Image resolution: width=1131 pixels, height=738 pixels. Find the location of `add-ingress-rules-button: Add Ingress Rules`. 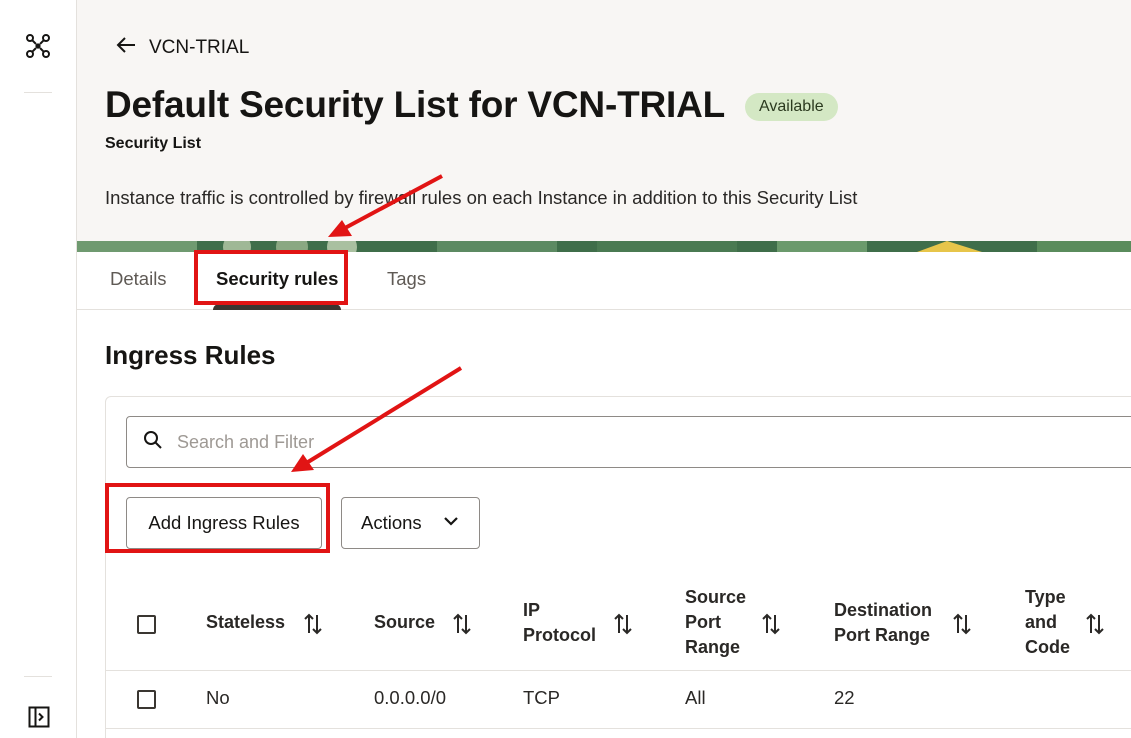

add-ingress-rules-button: Add Ingress Rules is located at coordinates (224, 523).